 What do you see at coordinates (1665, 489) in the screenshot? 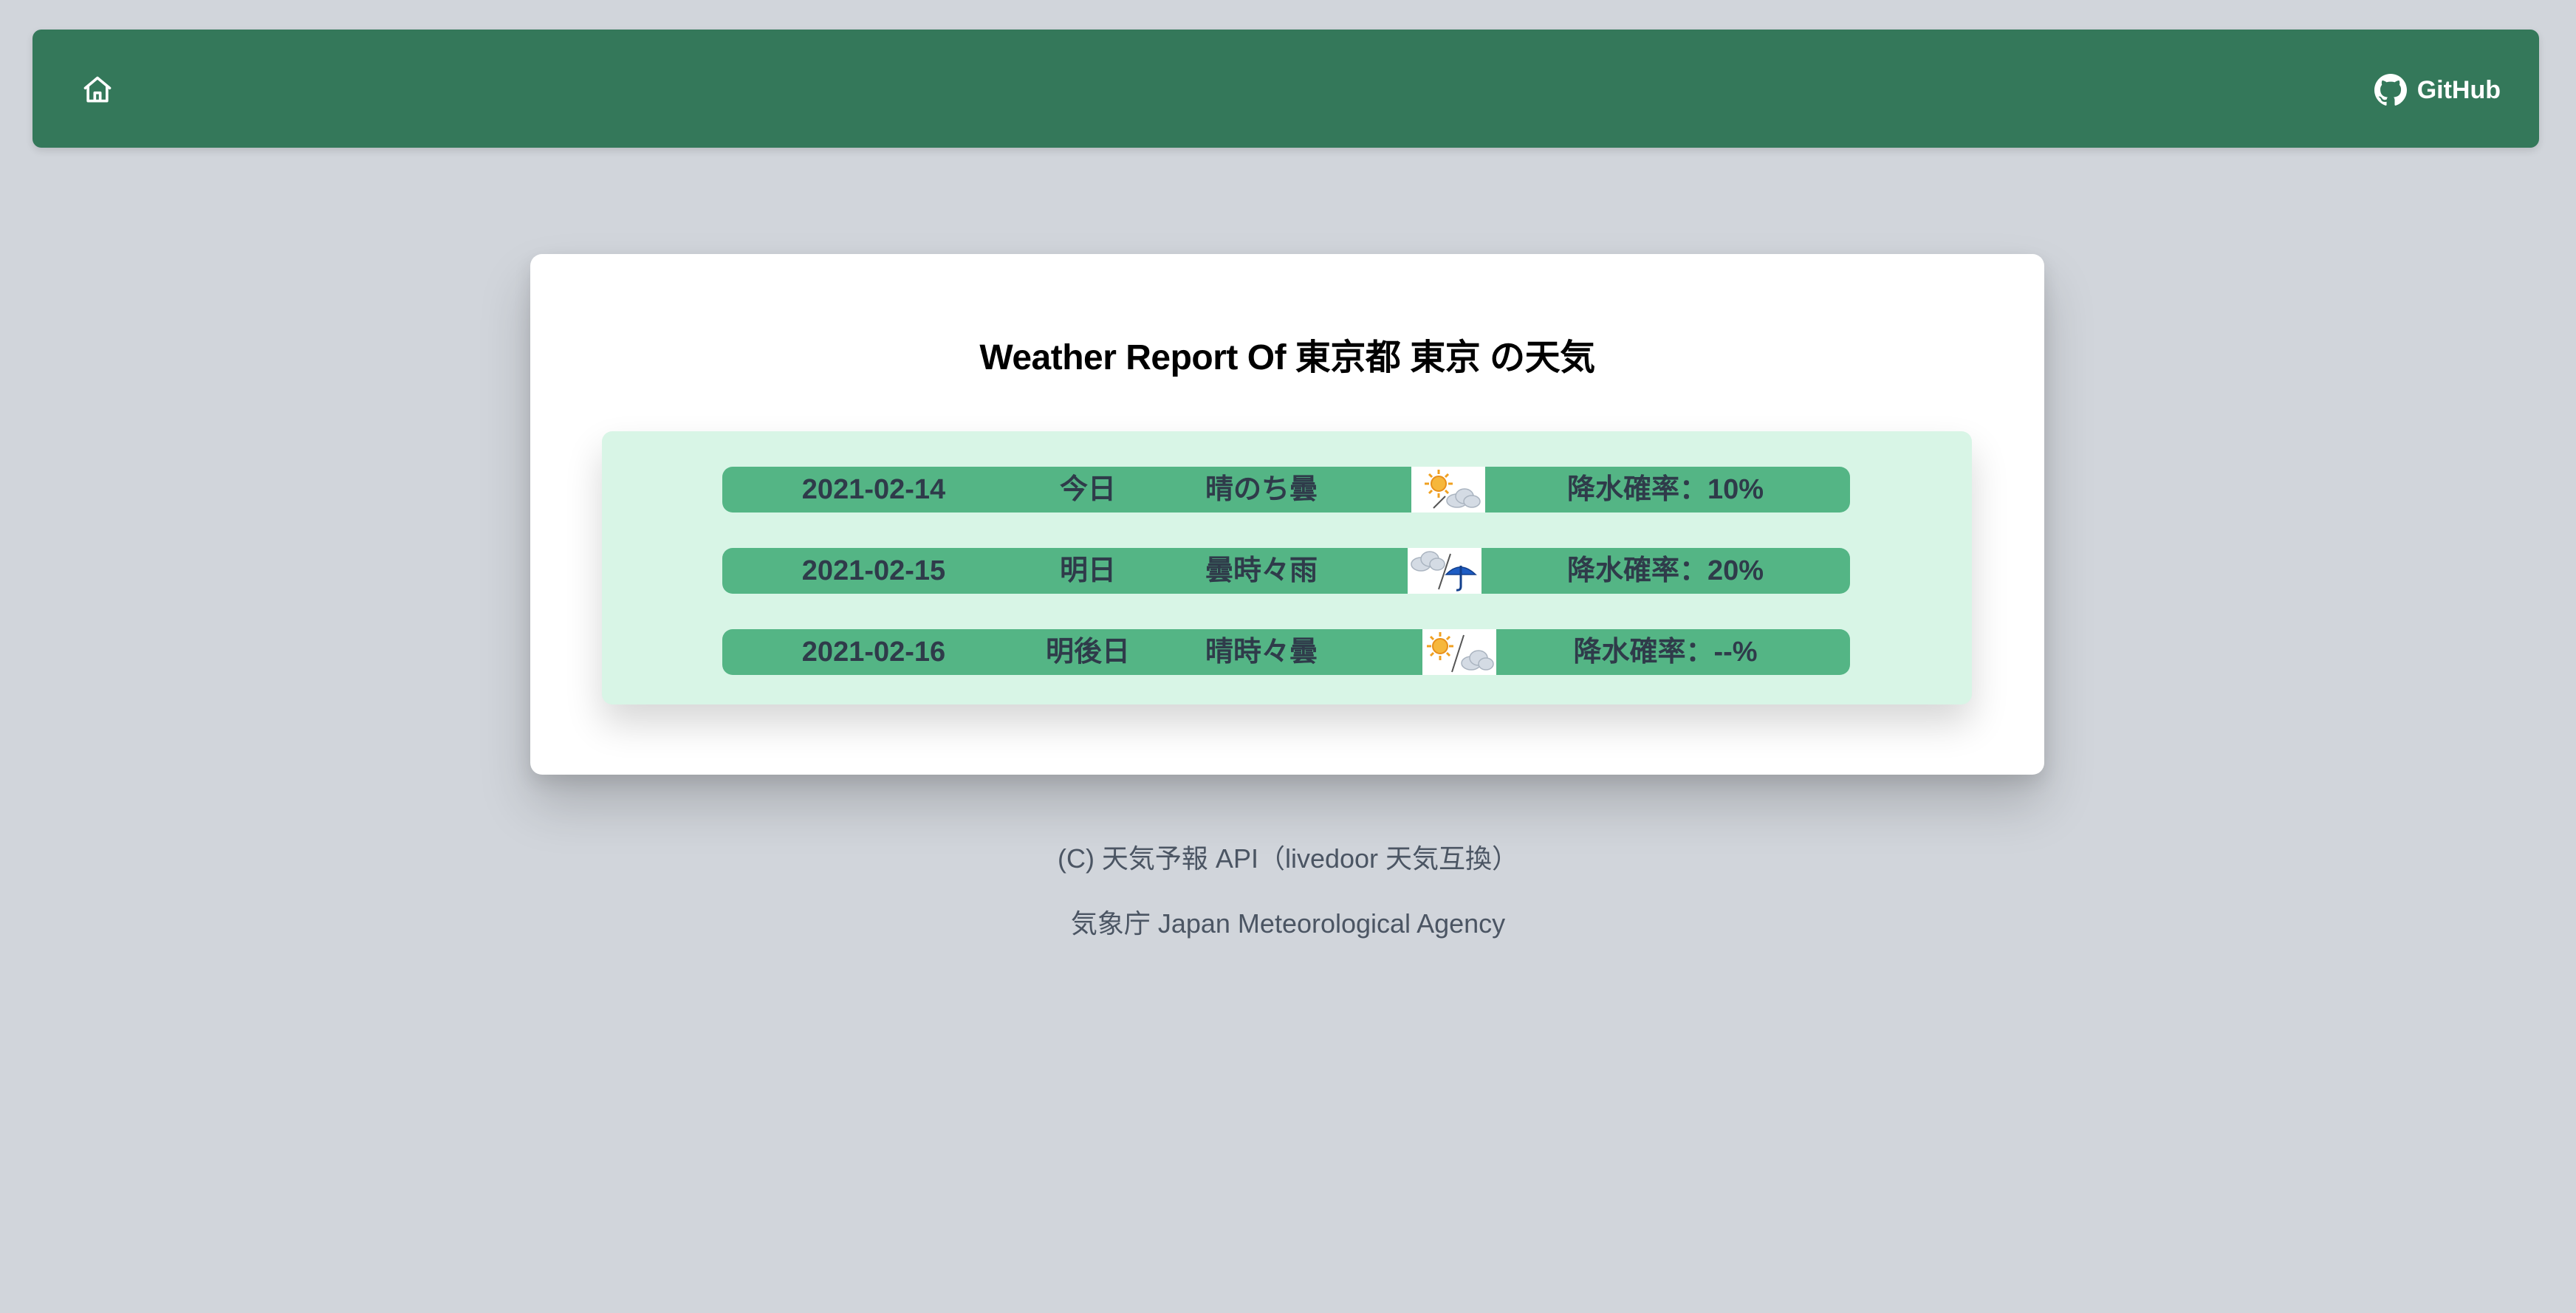
I see `forecast-rain-chance: 降水確率：10%` at bounding box center [1665, 489].